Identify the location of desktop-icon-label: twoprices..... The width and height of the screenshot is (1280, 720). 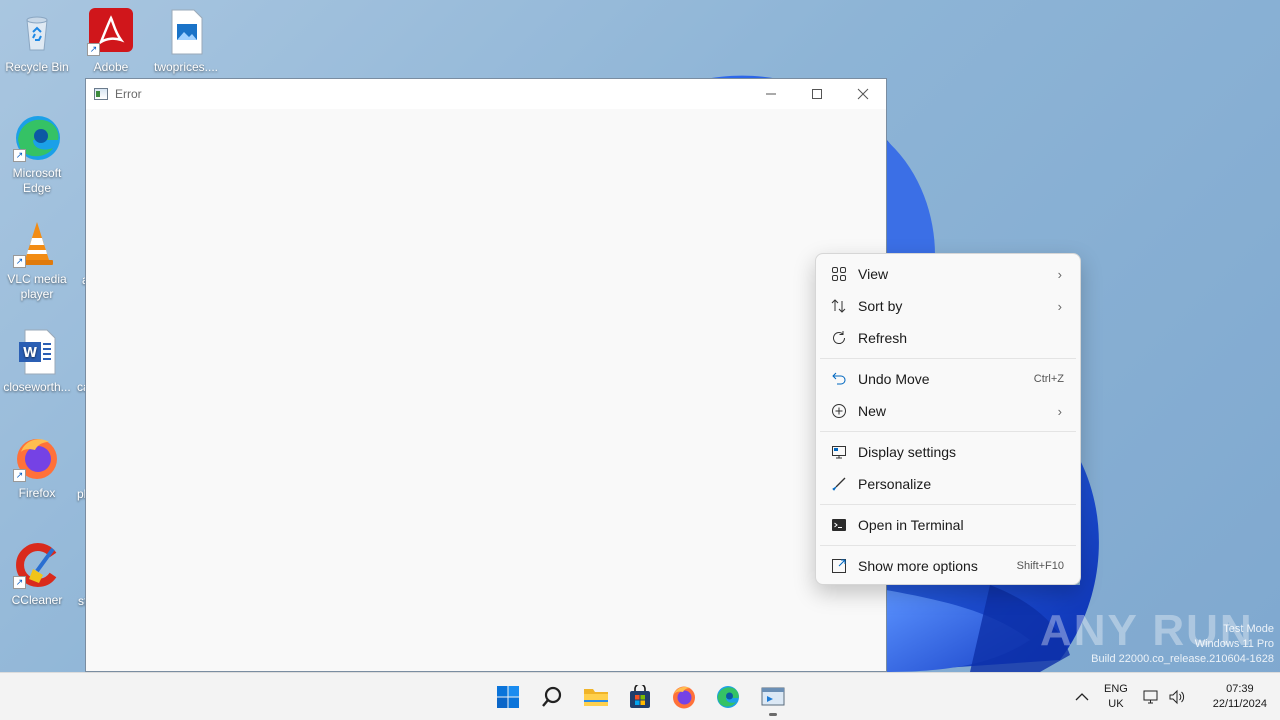
(186, 67).